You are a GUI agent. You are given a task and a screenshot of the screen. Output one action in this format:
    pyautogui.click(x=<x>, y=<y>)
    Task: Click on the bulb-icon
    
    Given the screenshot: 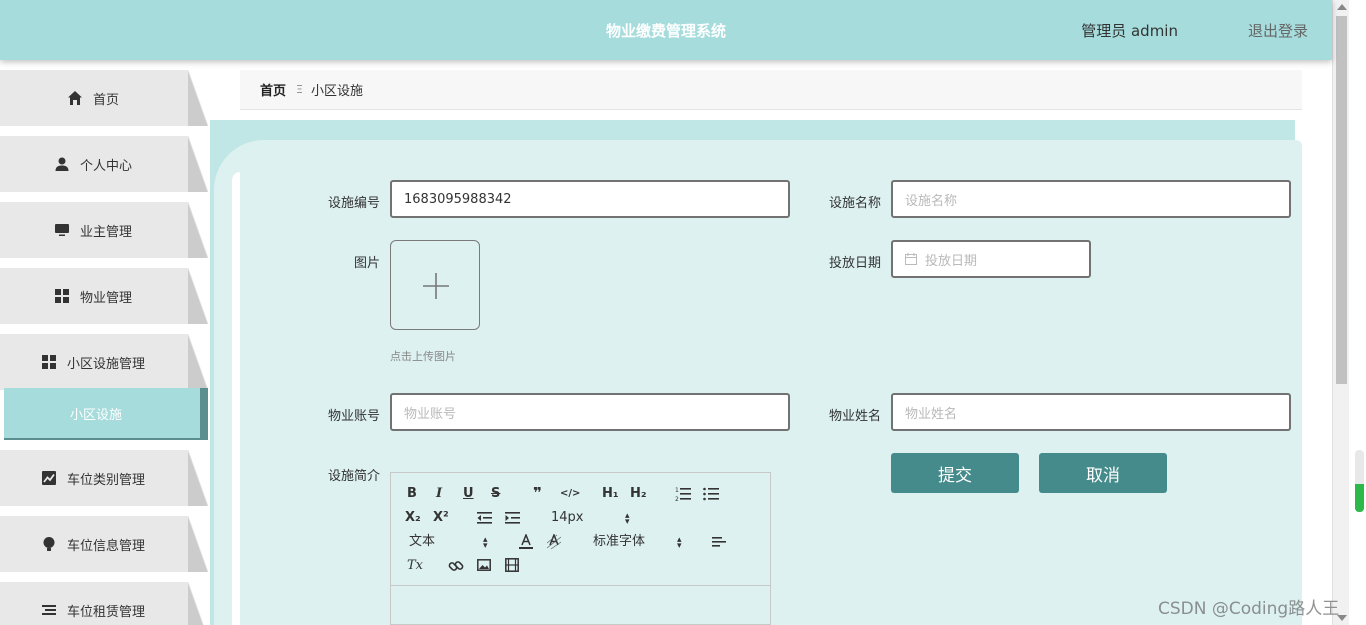 What is the action you would take?
    pyautogui.click(x=49, y=544)
    